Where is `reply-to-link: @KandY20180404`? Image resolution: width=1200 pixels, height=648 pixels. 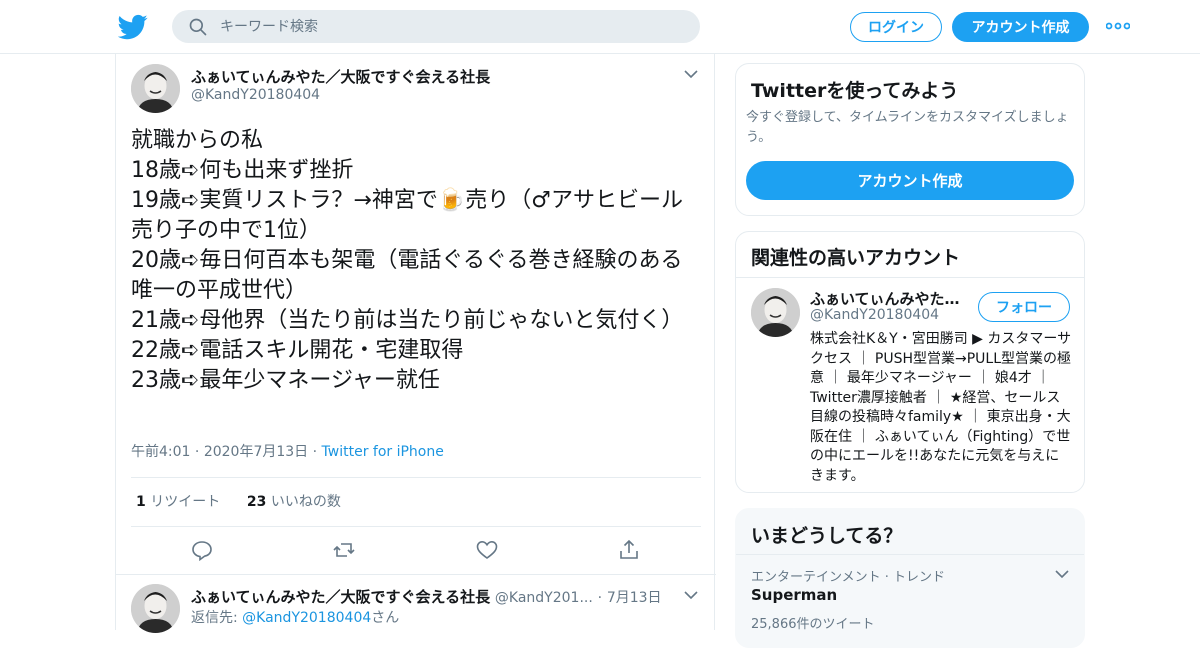
reply-to-link: @KandY20180404 is located at coordinates (306, 618).